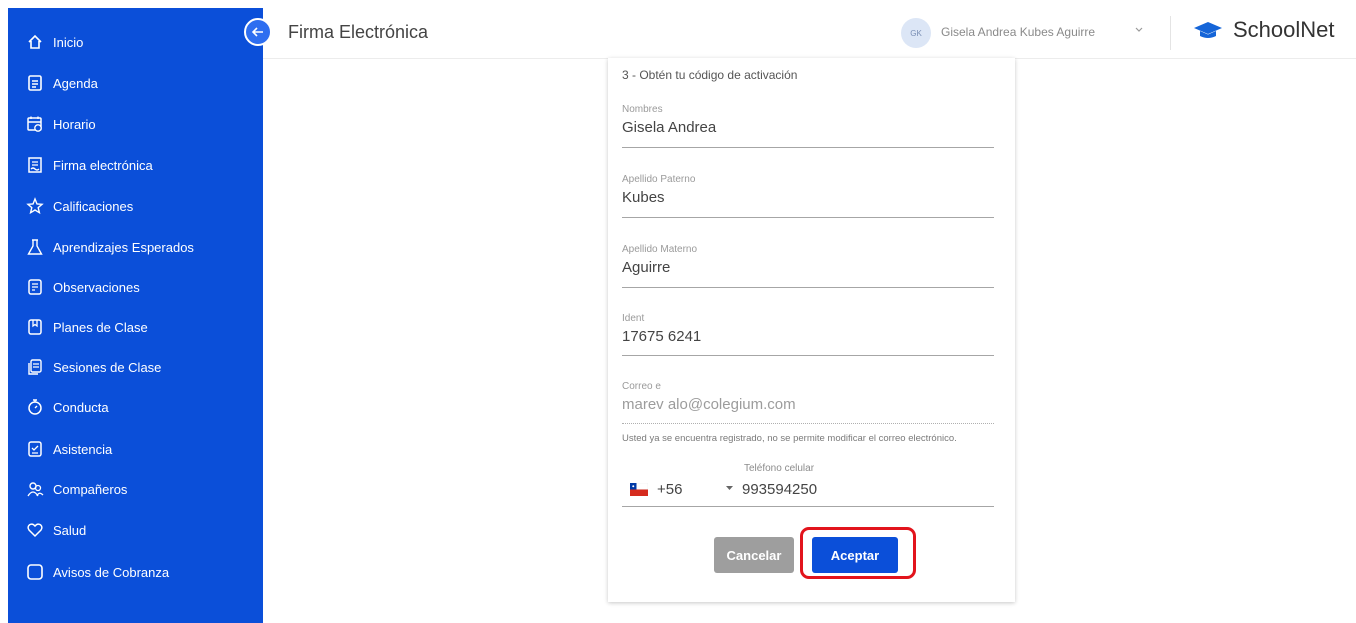 This screenshot has width=1356, height=623. What do you see at coordinates (1284, 29) in the screenshot?
I see `brand-name: SchoolNet` at bounding box center [1284, 29].